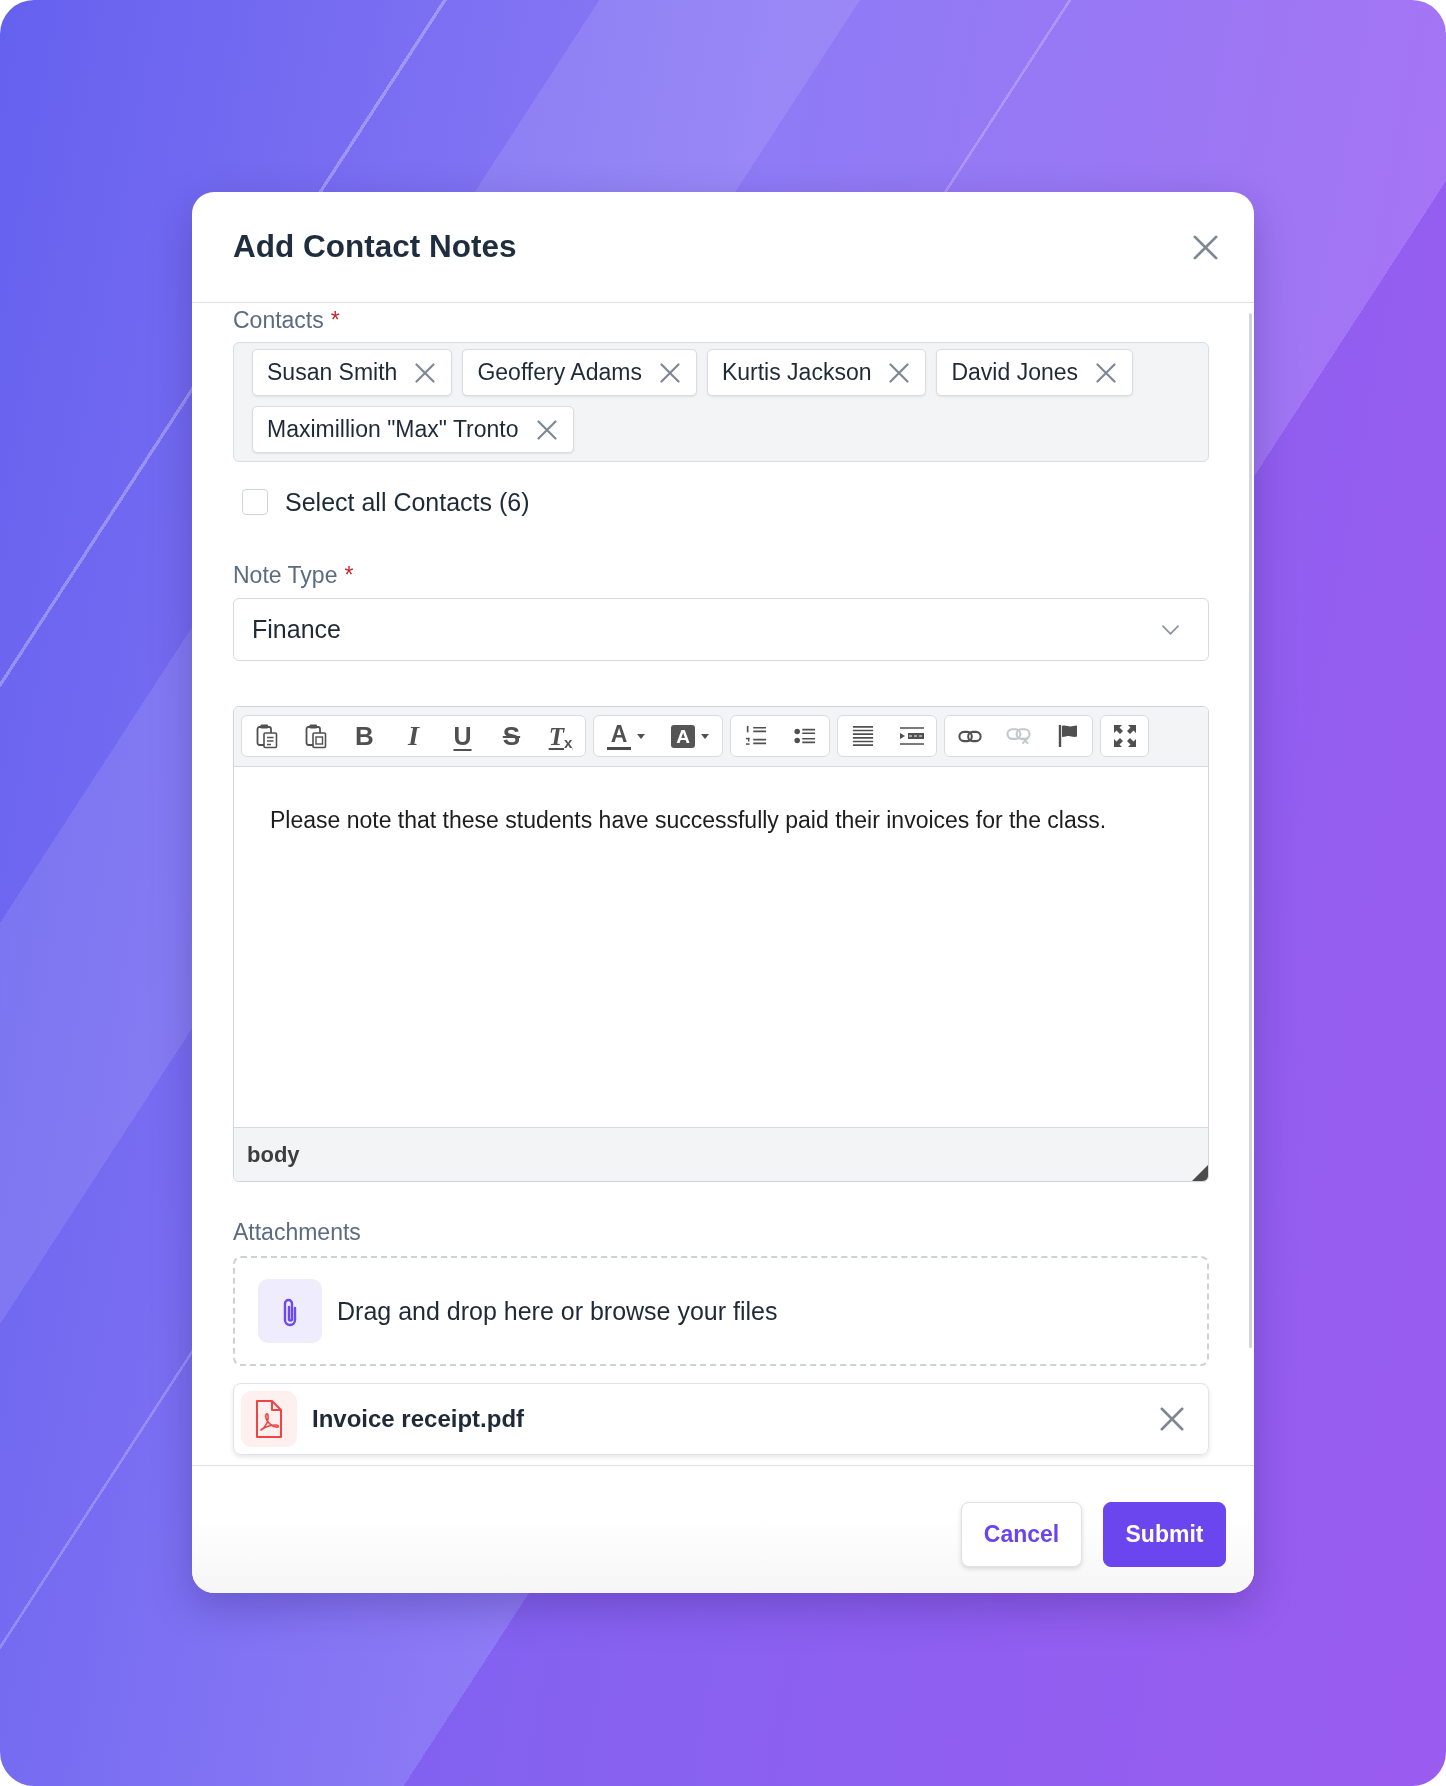 The image size is (1446, 1786). I want to click on cancel-button: Cancel, so click(1021, 1534).